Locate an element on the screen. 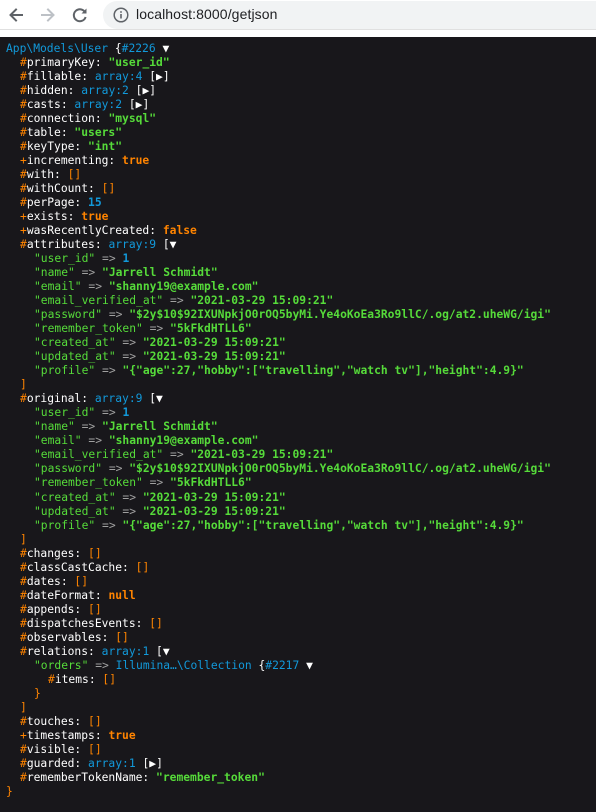 This screenshot has height=812, width=596. reload-button is located at coordinates (80, 15).